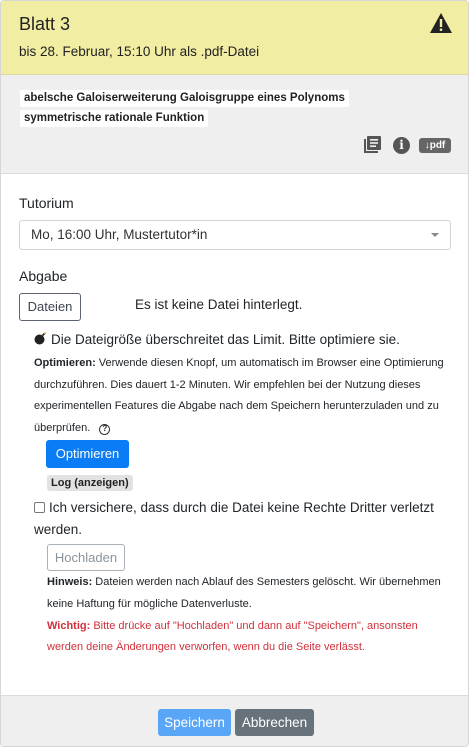  What do you see at coordinates (45, 24) in the screenshot?
I see `sheet-title: Blatt 3` at bounding box center [45, 24].